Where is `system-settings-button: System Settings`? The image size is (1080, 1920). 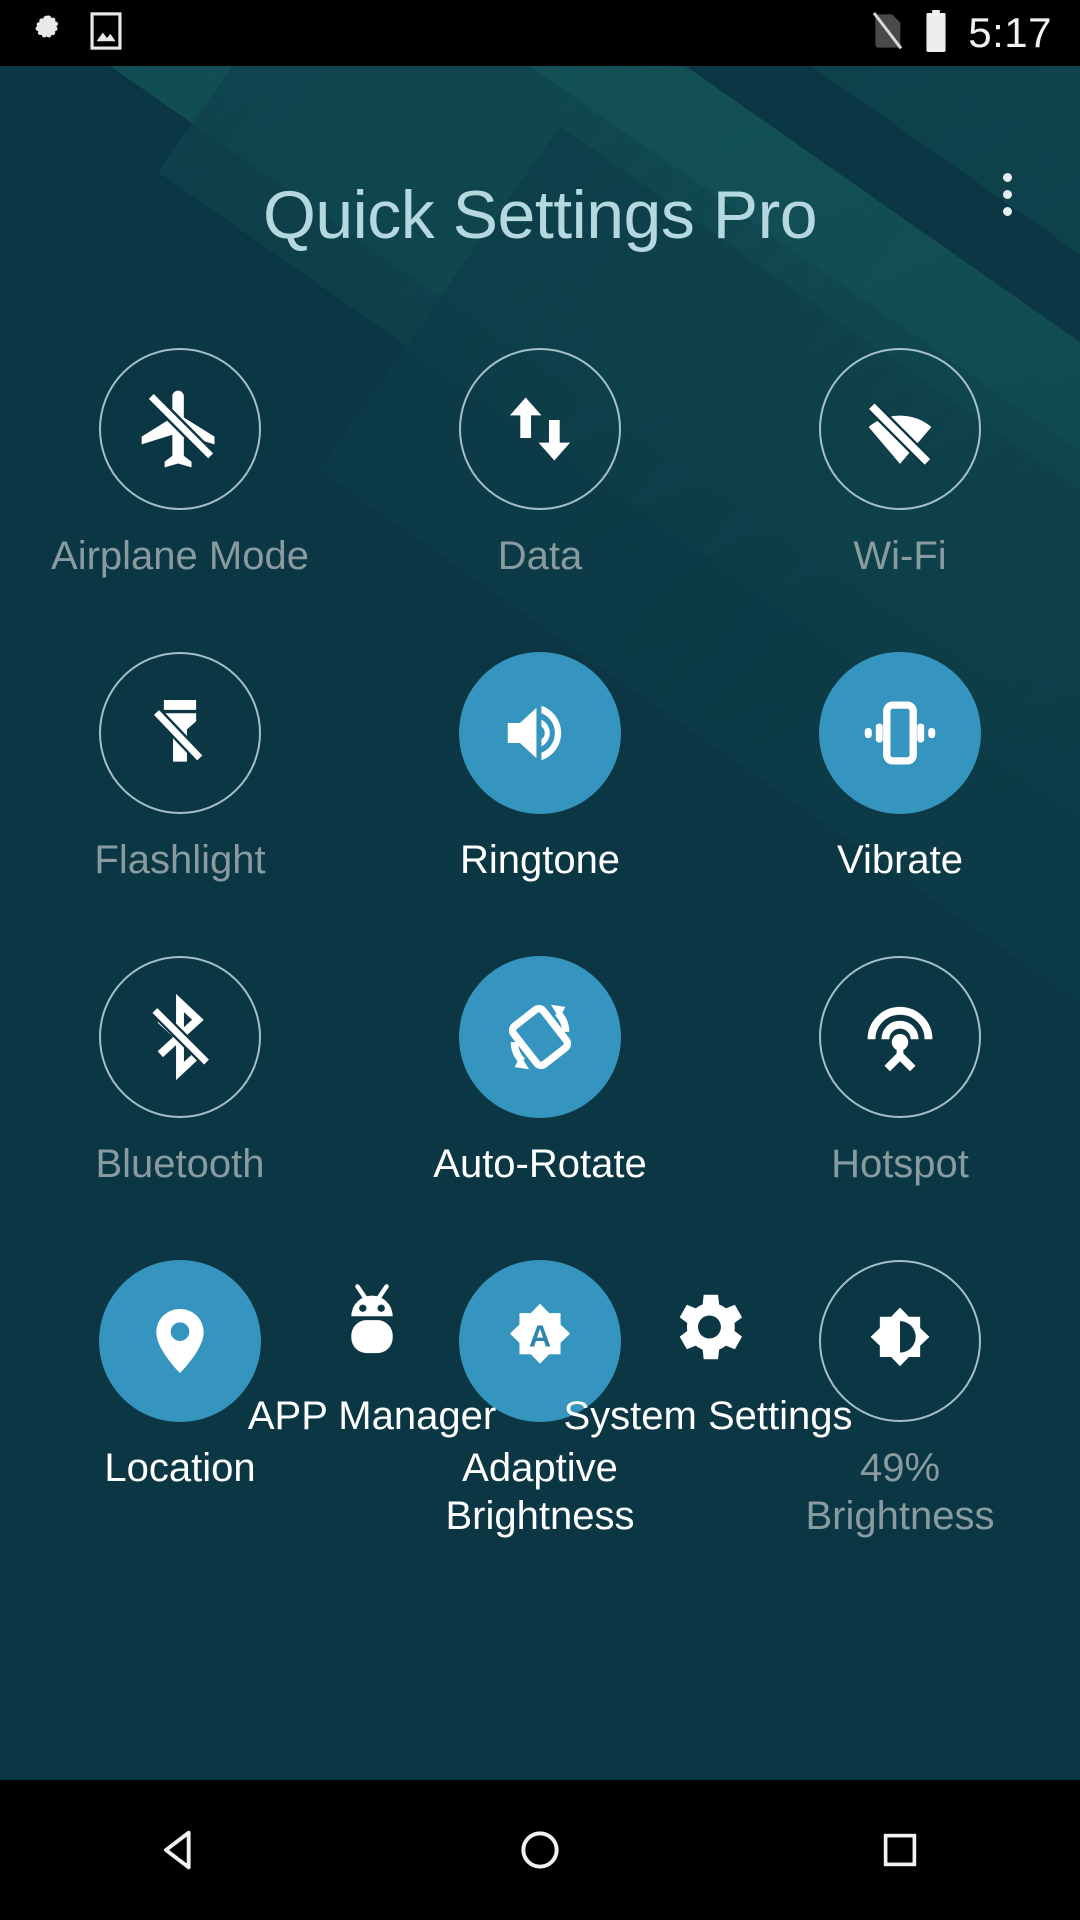
system-settings-button: System Settings is located at coordinates (708, 1358).